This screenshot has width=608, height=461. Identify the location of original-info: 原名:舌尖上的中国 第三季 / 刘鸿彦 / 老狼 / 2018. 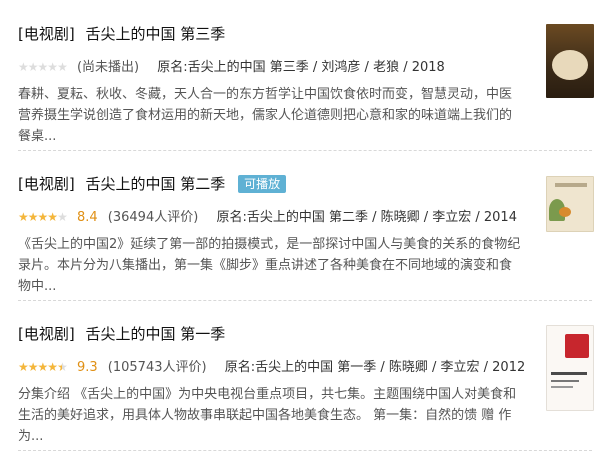
(301, 67).